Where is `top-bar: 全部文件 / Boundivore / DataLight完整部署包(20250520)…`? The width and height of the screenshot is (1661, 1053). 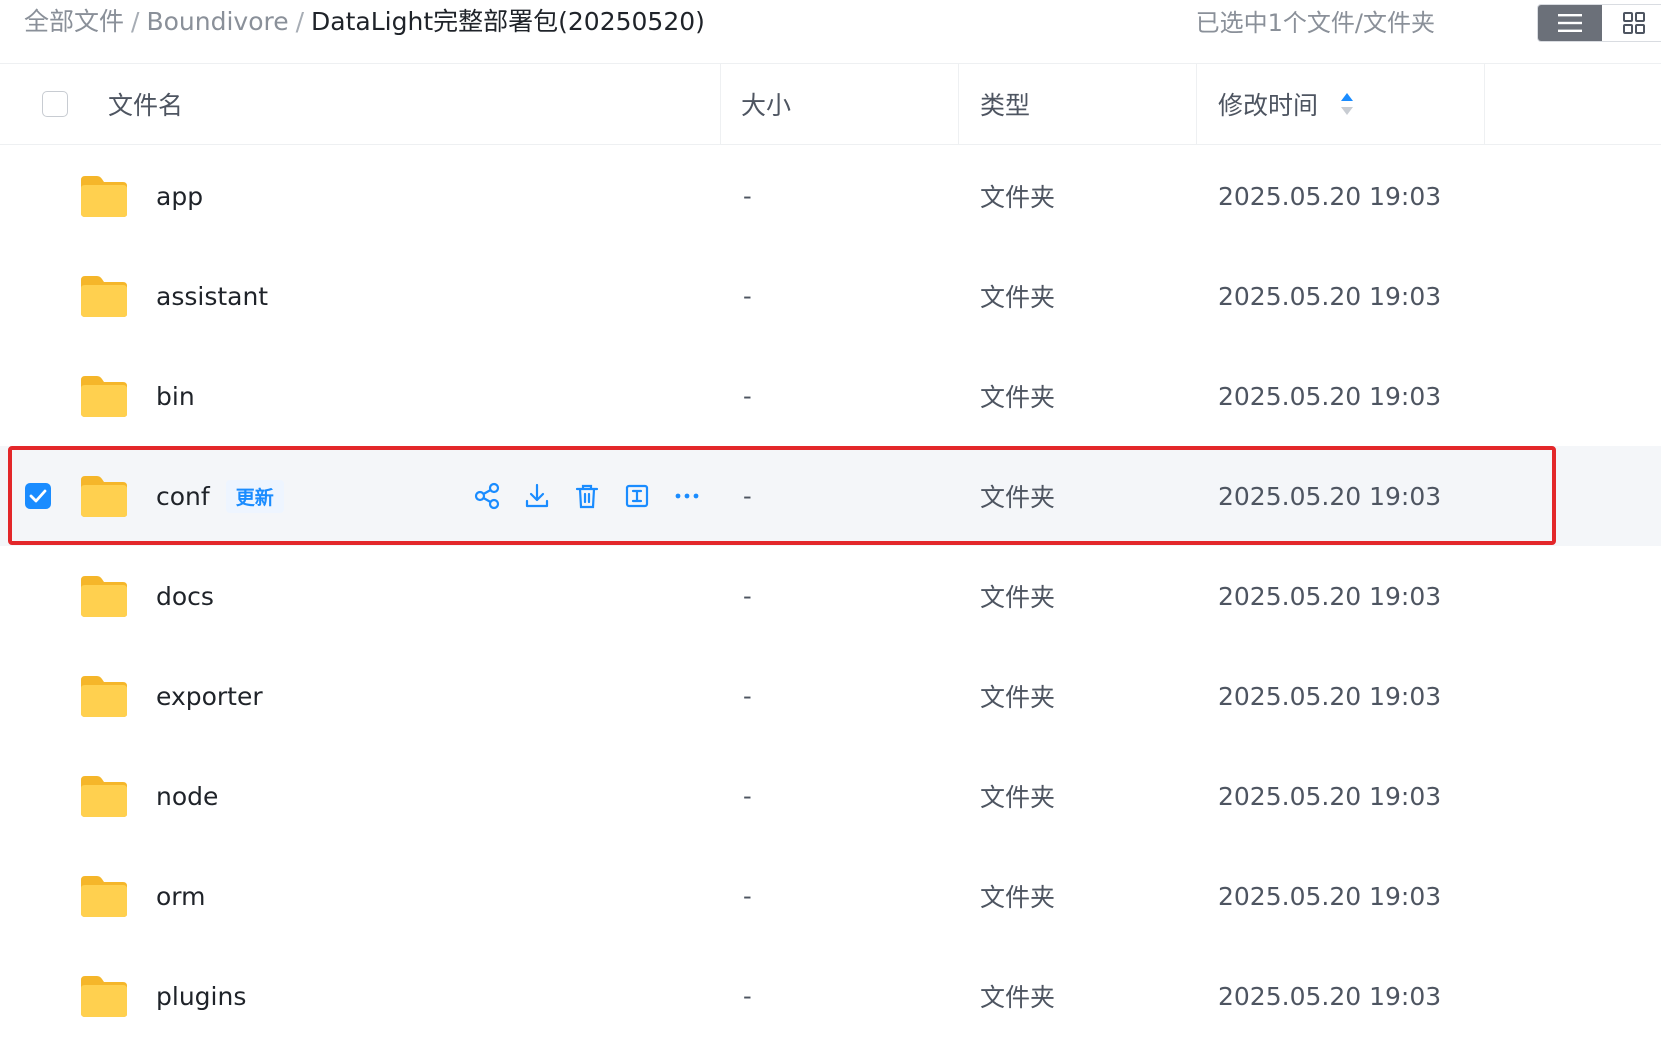
top-bar: 全部文件 / Boundivore / DataLight完整部署包(20250520)… is located at coordinates (830, 22).